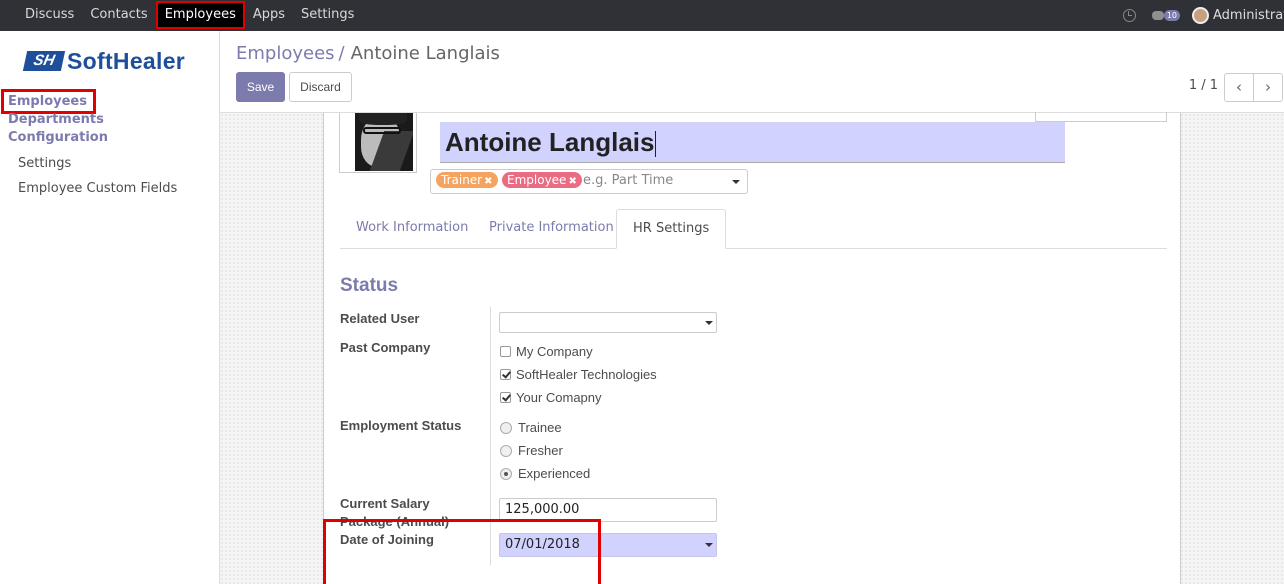  I want to click on sidebar-item-custom-fields: Employee Custom Fields, so click(110, 188).